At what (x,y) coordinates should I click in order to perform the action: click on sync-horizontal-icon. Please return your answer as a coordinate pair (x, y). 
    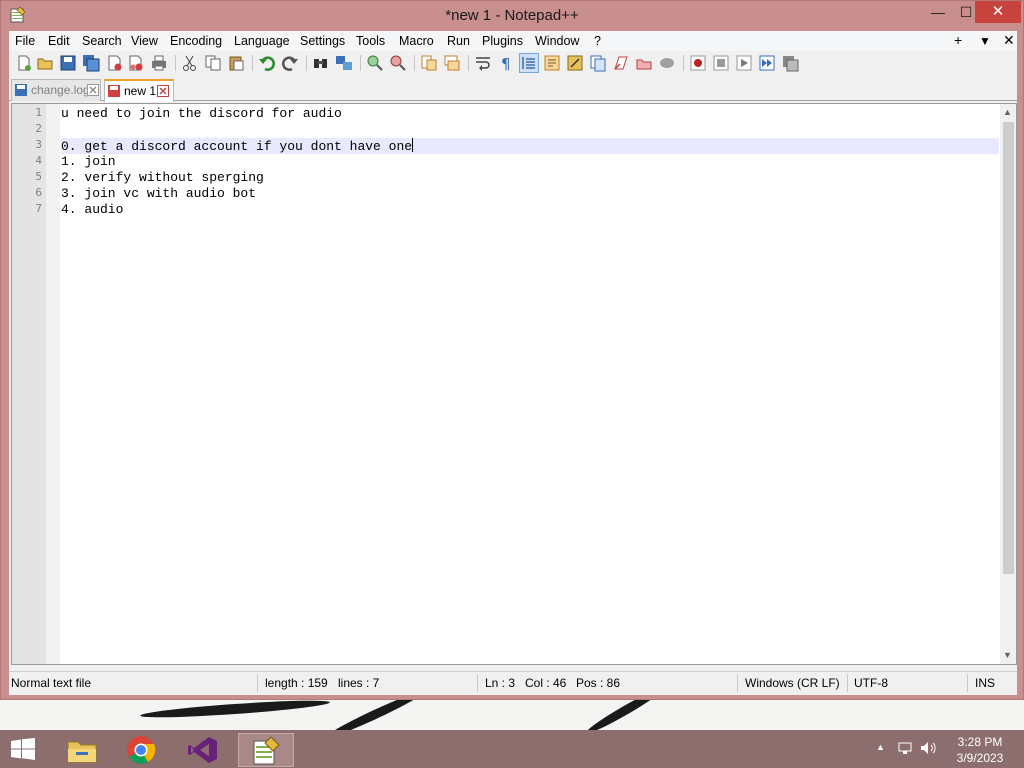
    Looking at the image, I should click on (452, 63).